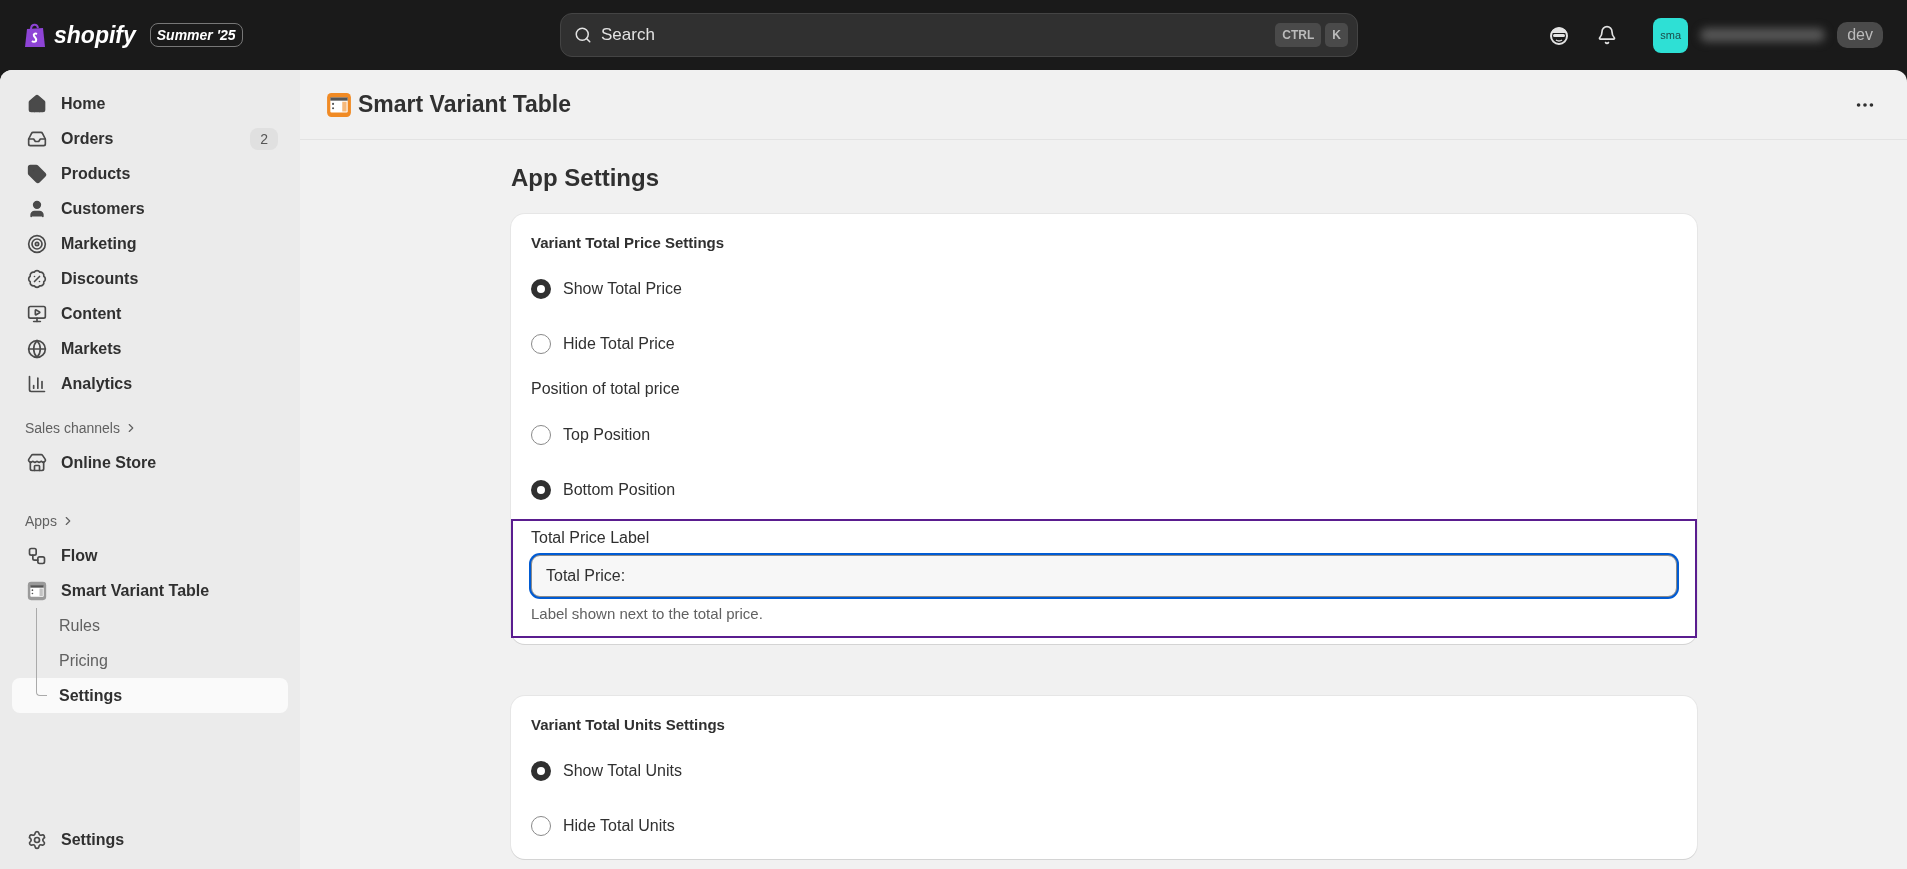 The width and height of the screenshot is (1907, 869). I want to click on analytics-icon, so click(37, 383).